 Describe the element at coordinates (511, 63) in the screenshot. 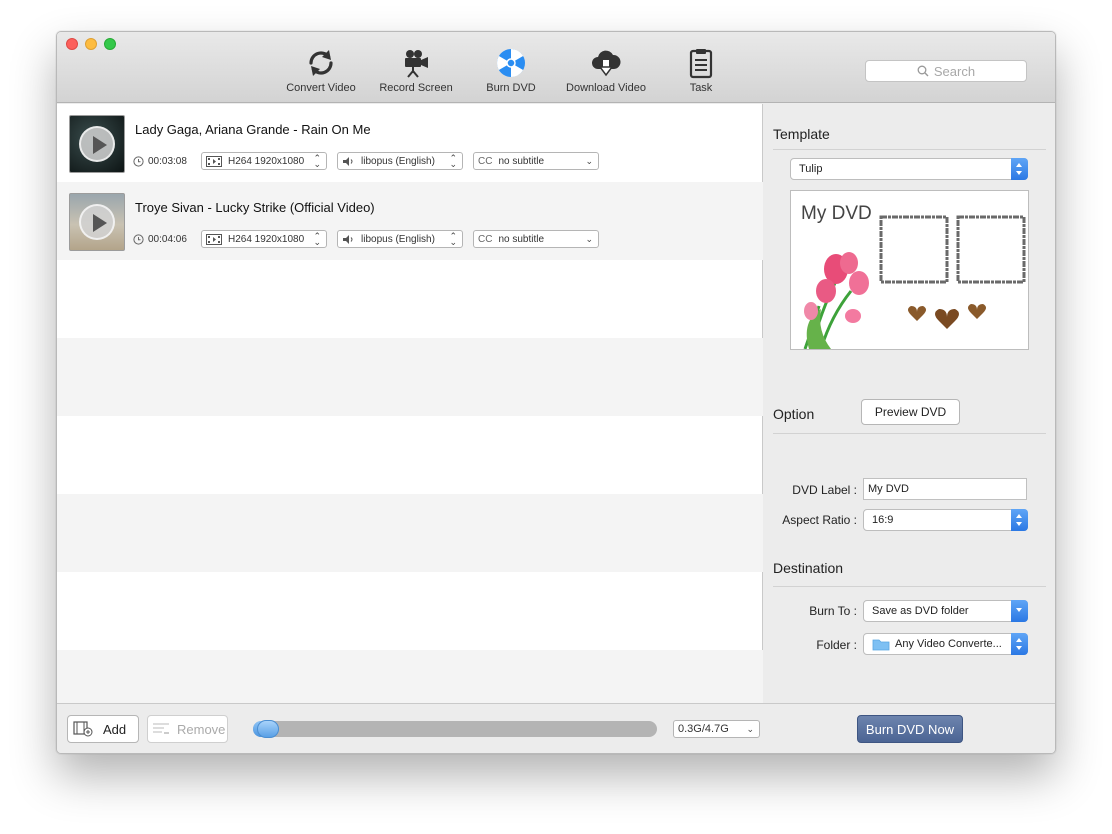

I see `disc-icon` at that location.